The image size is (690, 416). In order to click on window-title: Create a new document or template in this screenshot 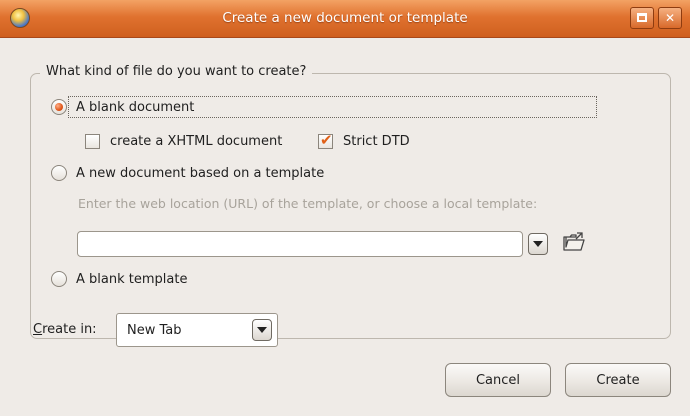, I will do `click(345, 18)`.